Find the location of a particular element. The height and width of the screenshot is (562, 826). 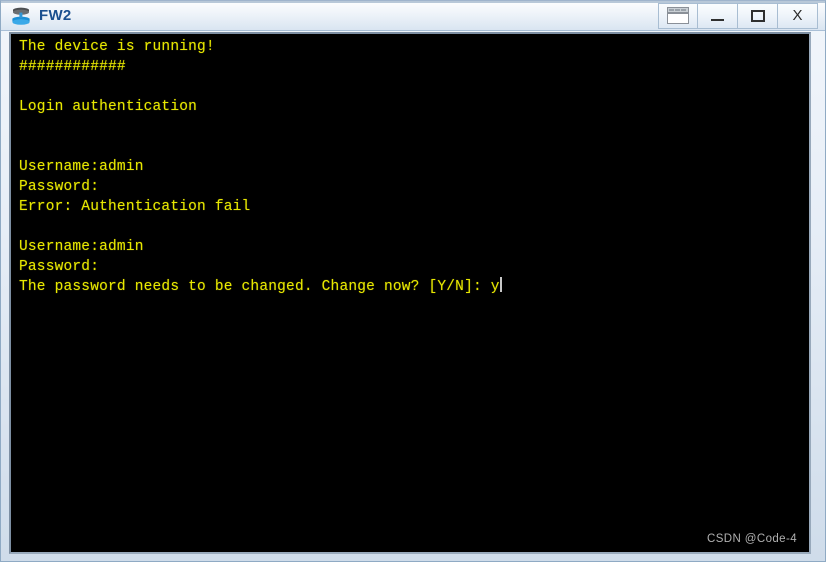

terminal-line: ############ is located at coordinates (72, 67).